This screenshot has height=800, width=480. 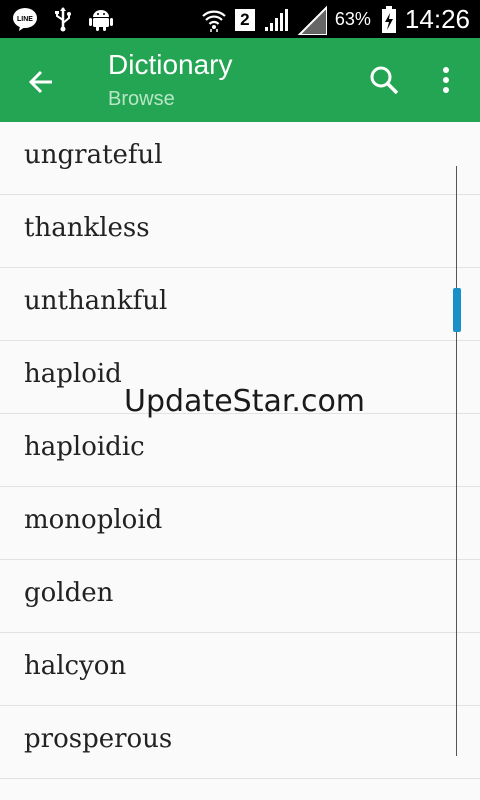 What do you see at coordinates (101, 20) in the screenshot?
I see `android-icon` at bounding box center [101, 20].